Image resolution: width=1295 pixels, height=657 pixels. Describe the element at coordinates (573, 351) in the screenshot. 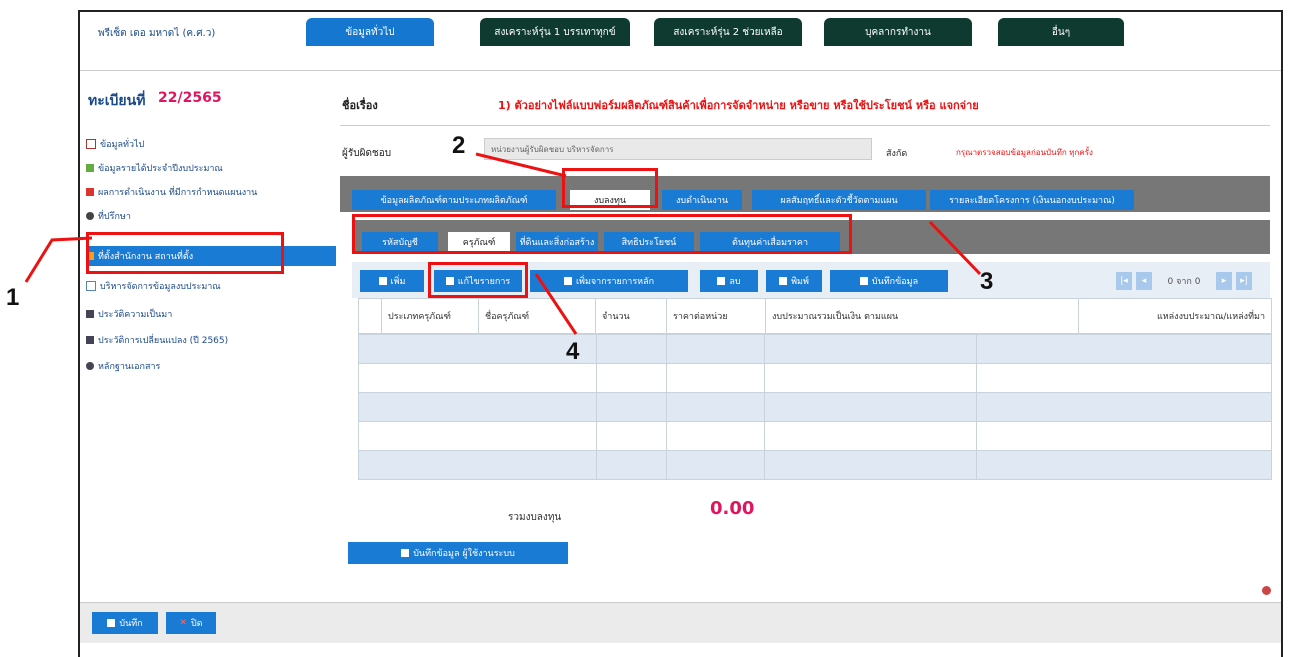

I see `callout-4: 4` at that location.